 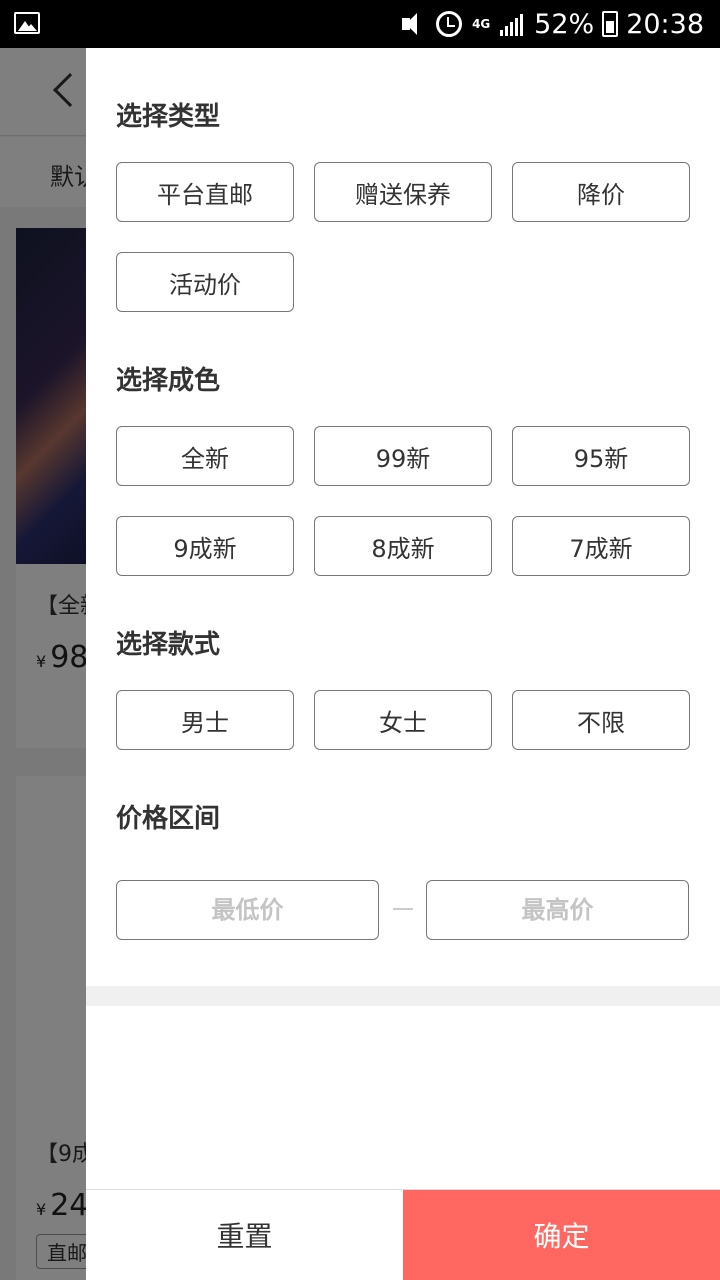 I want to click on type-section-title: 选择类型, so click(x=168, y=117).